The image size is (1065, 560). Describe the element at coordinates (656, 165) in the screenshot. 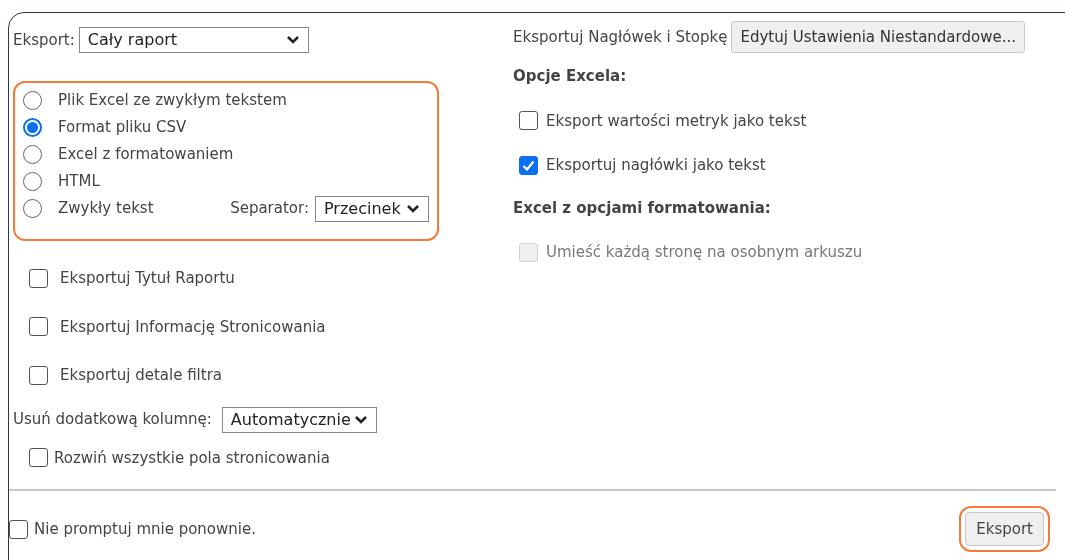

I see `option-label: Eksportuj nagłówki jako tekst` at that location.